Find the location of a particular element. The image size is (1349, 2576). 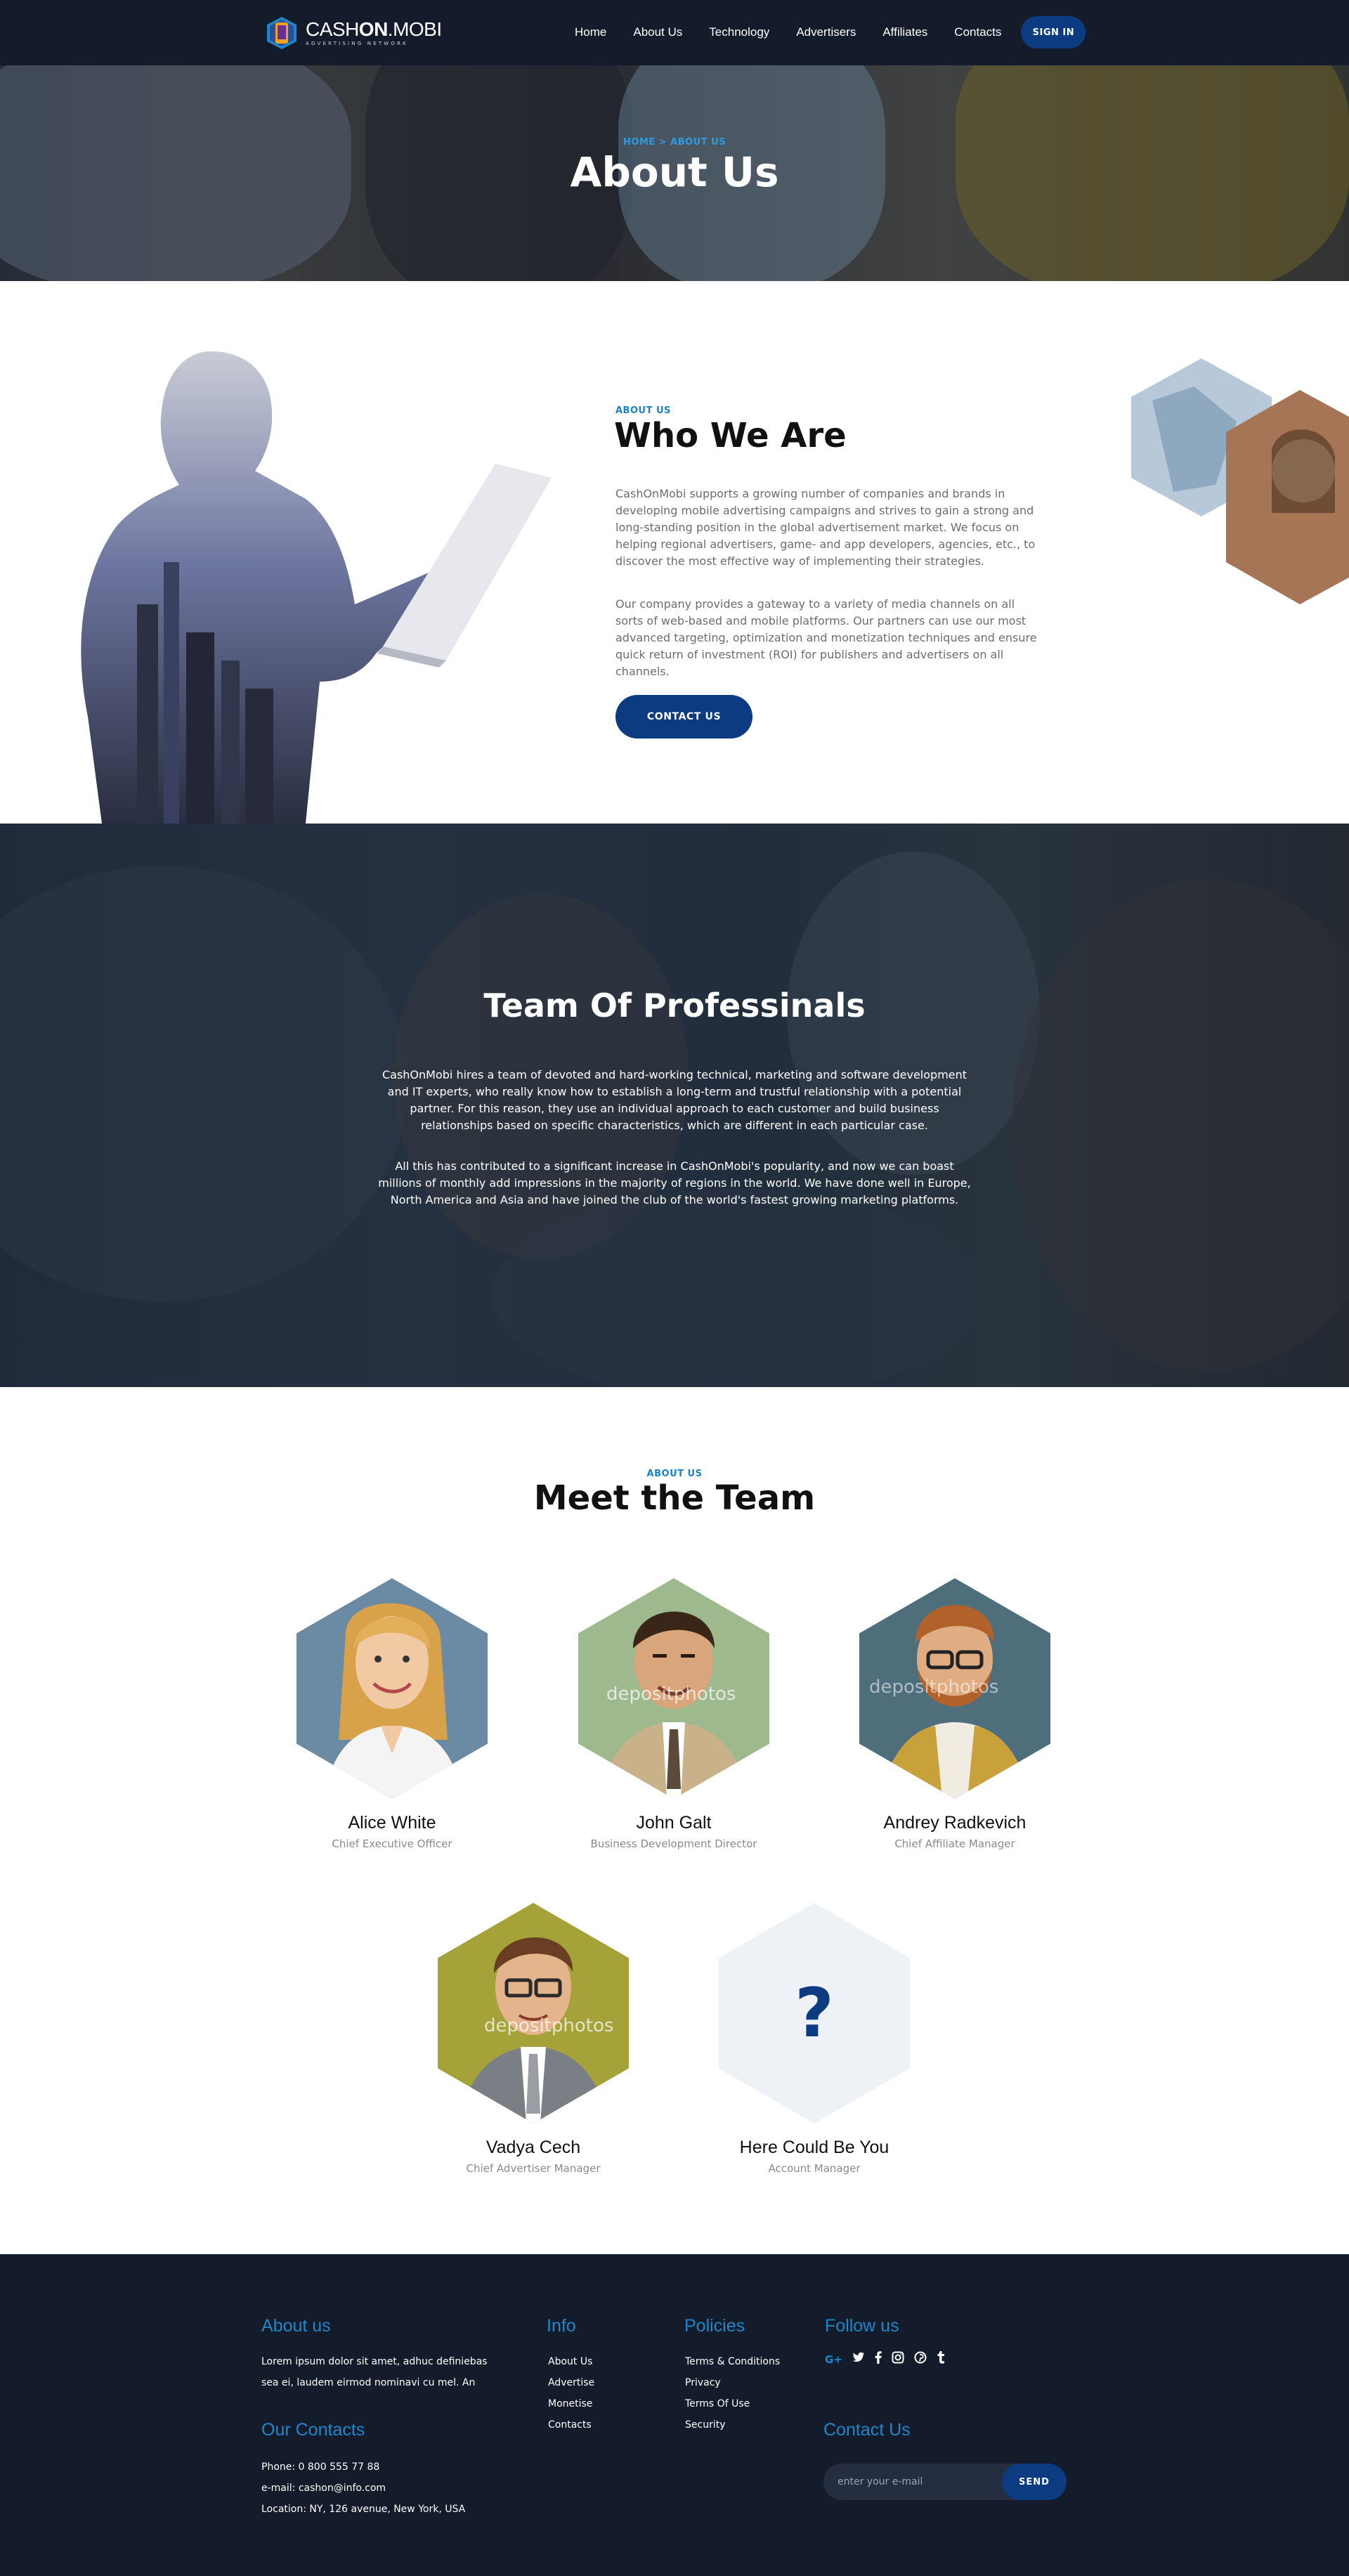

nav-home: Home is located at coordinates (591, 32).